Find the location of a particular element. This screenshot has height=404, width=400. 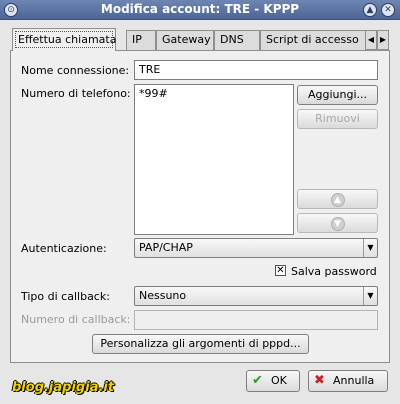

ok-label: OK is located at coordinates (279, 380).